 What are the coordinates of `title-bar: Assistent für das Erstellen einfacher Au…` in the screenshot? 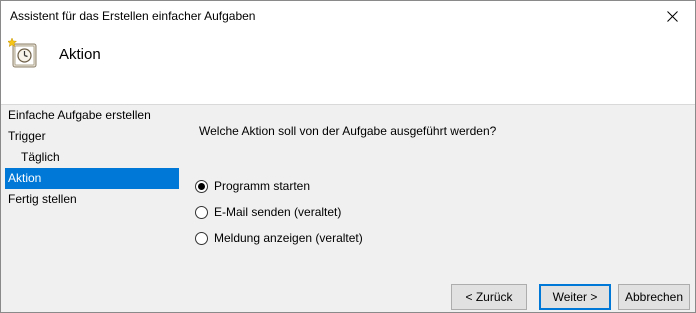 It's located at (348, 16).